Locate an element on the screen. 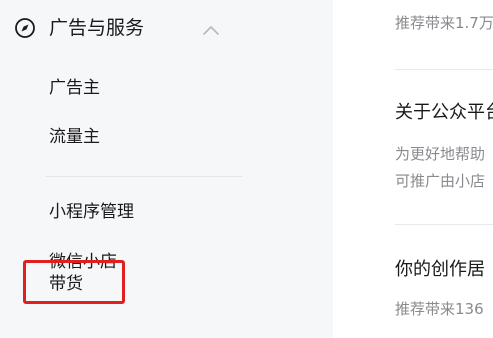 This screenshot has height=338, width=493. article-title: 你的创作居 is located at coordinates (440, 270).